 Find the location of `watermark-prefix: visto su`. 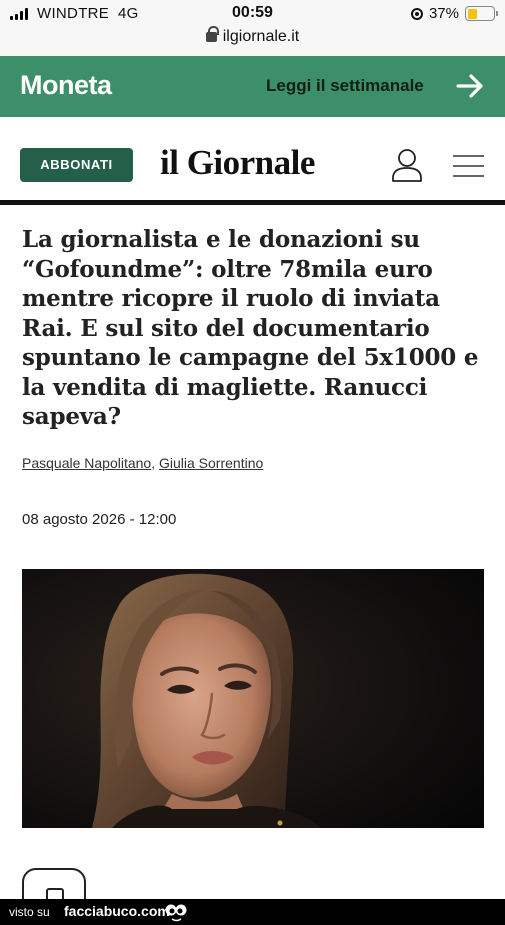

watermark-prefix: visto su is located at coordinates (29, 912).